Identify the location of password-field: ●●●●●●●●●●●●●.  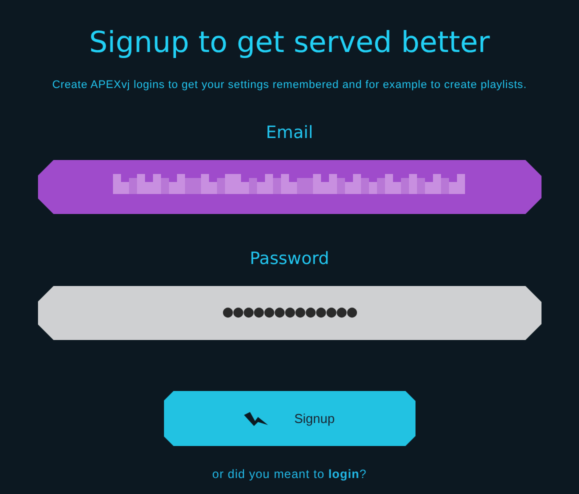
(290, 313).